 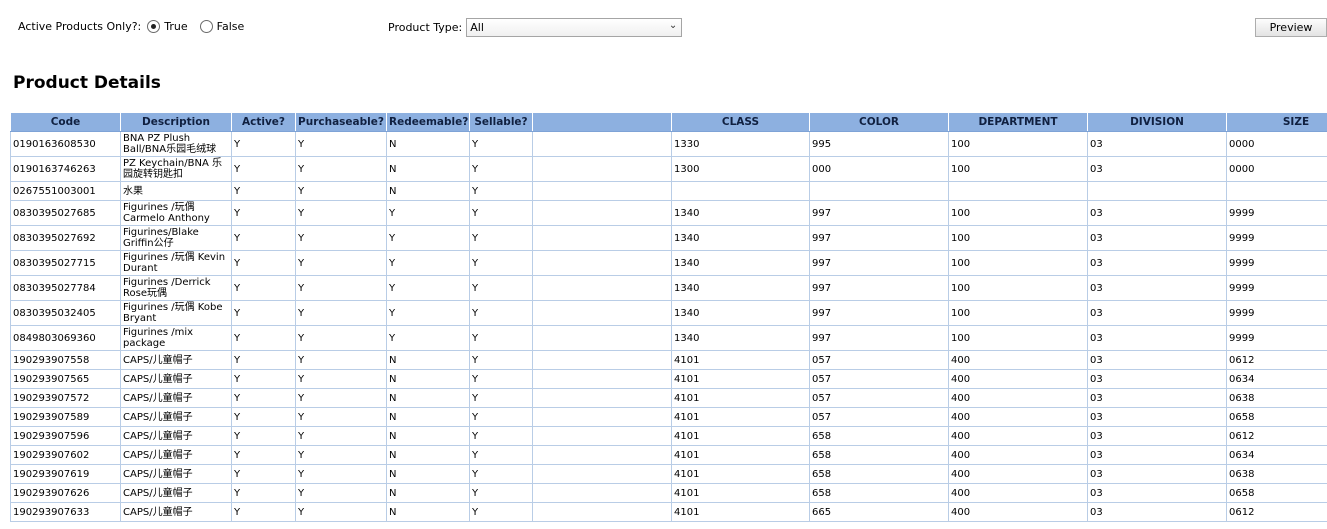 I want to click on cell-code: 190293907572, so click(x=65, y=398).